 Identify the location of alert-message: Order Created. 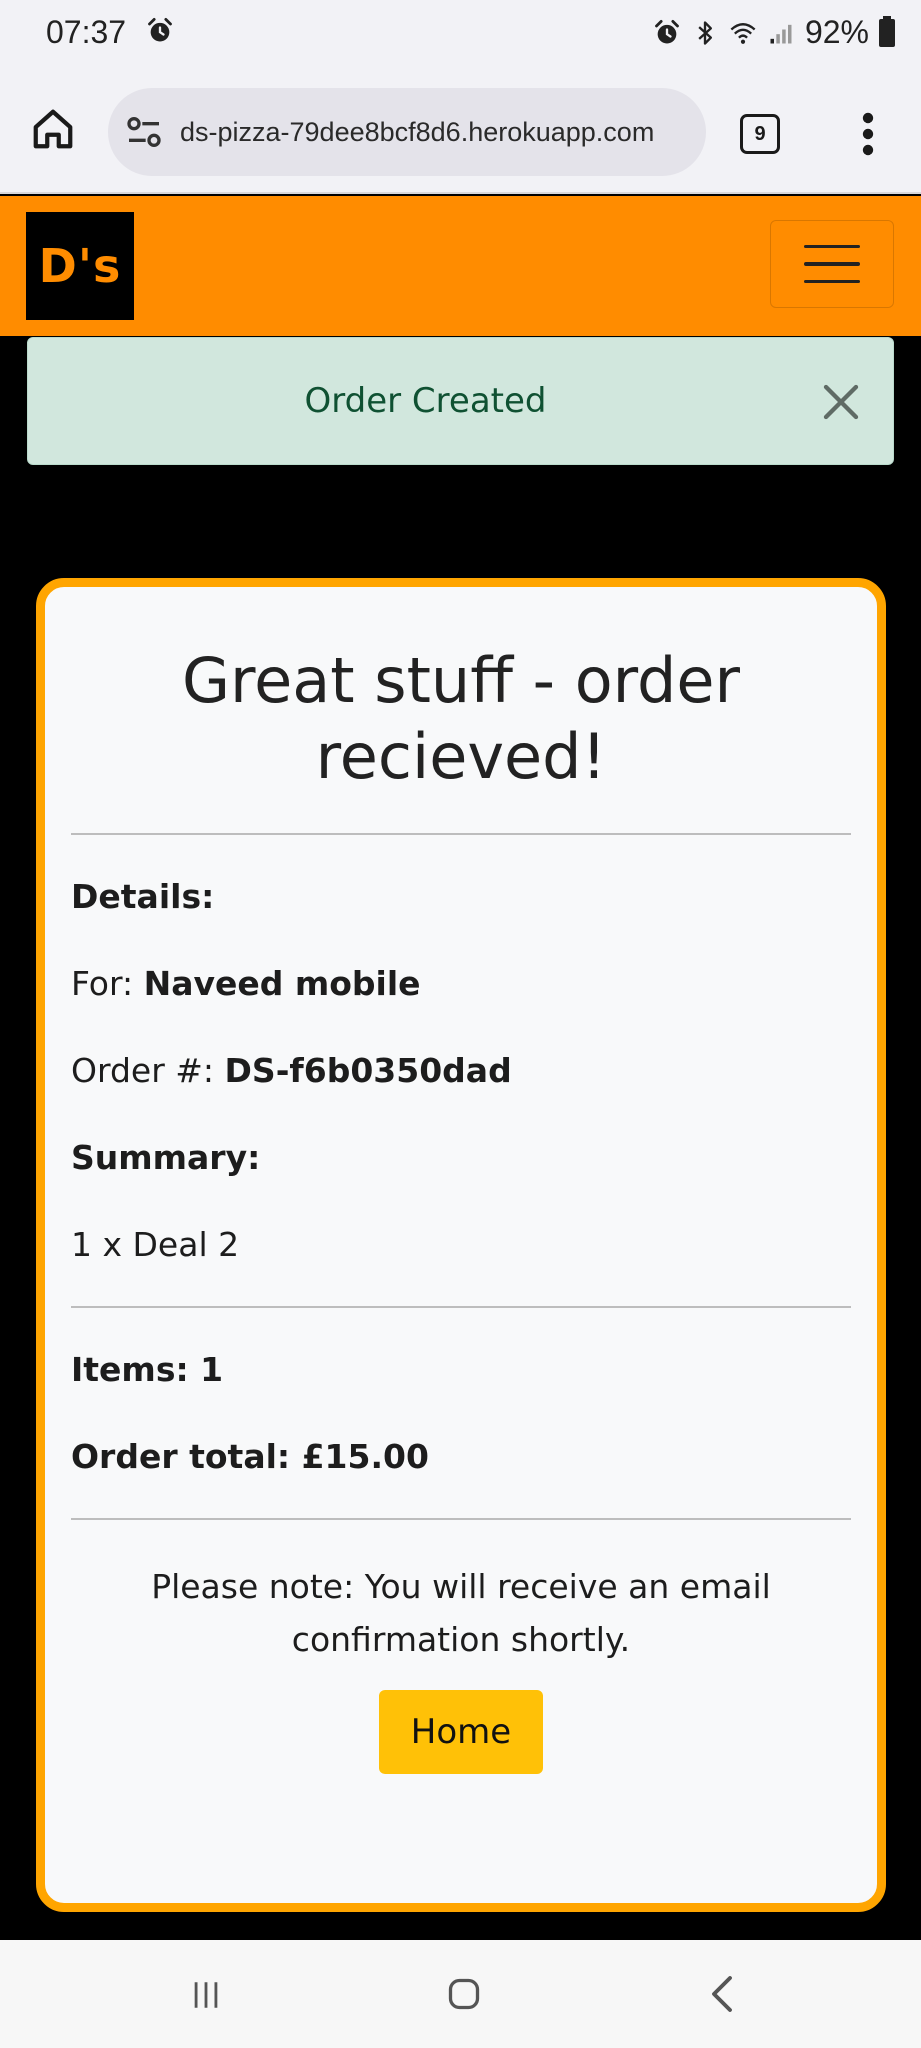
(425, 401).